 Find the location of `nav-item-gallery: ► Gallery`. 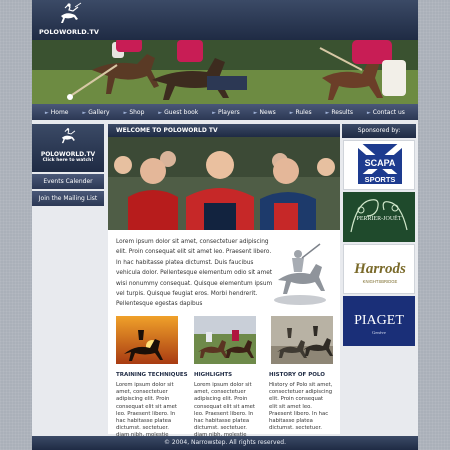

nav-item-gallery: ► Gallery is located at coordinates (95, 112).